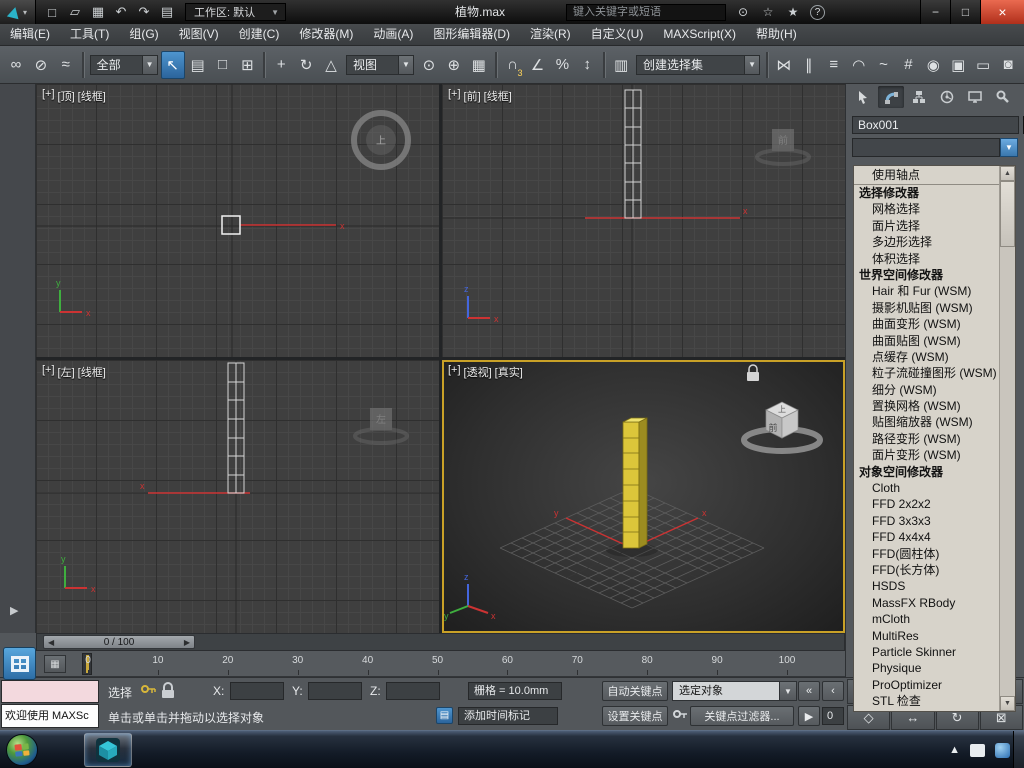 This screenshot has width=1024, height=768. Describe the element at coordinates (66, 96) in the screenshot. I see `viewport-pov-button: [顶]` at that location.